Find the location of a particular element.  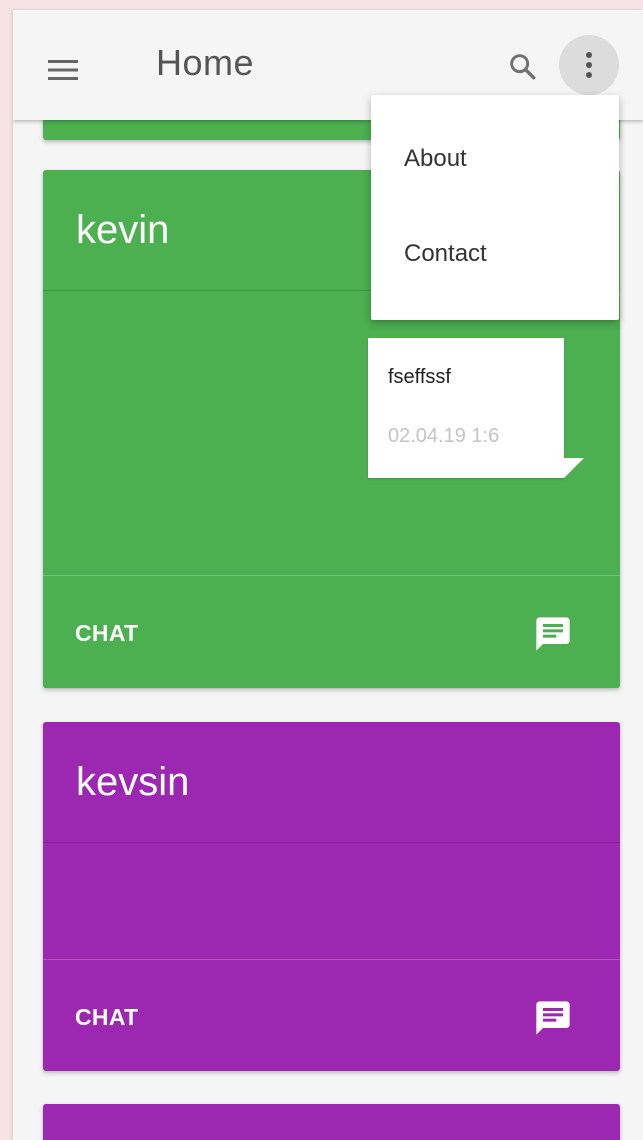

card-header: kevsin is located at coordinates (331, 782).